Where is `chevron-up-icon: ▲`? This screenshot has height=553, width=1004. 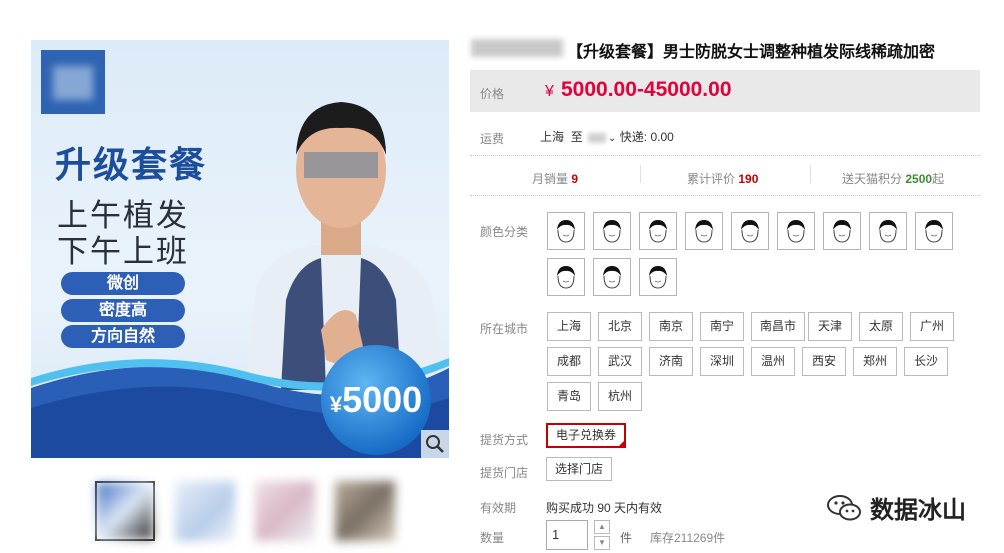
chevron-up-icon: ▲ is located at coordinates (602, 526).